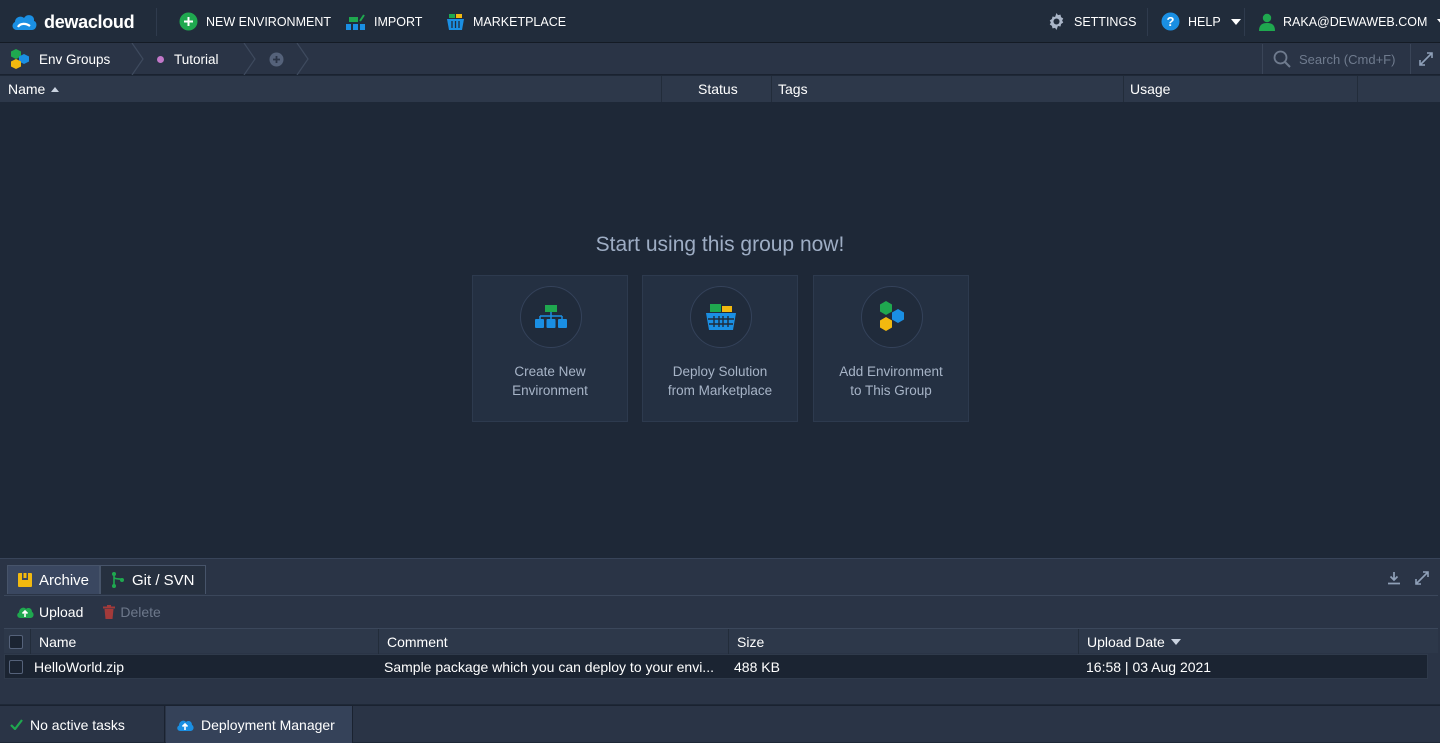 This screenshot has width=1440, height=743. Describe the element at coordinates (61, 612) in the screenshot. I see `upload-label: Upload` at that location.